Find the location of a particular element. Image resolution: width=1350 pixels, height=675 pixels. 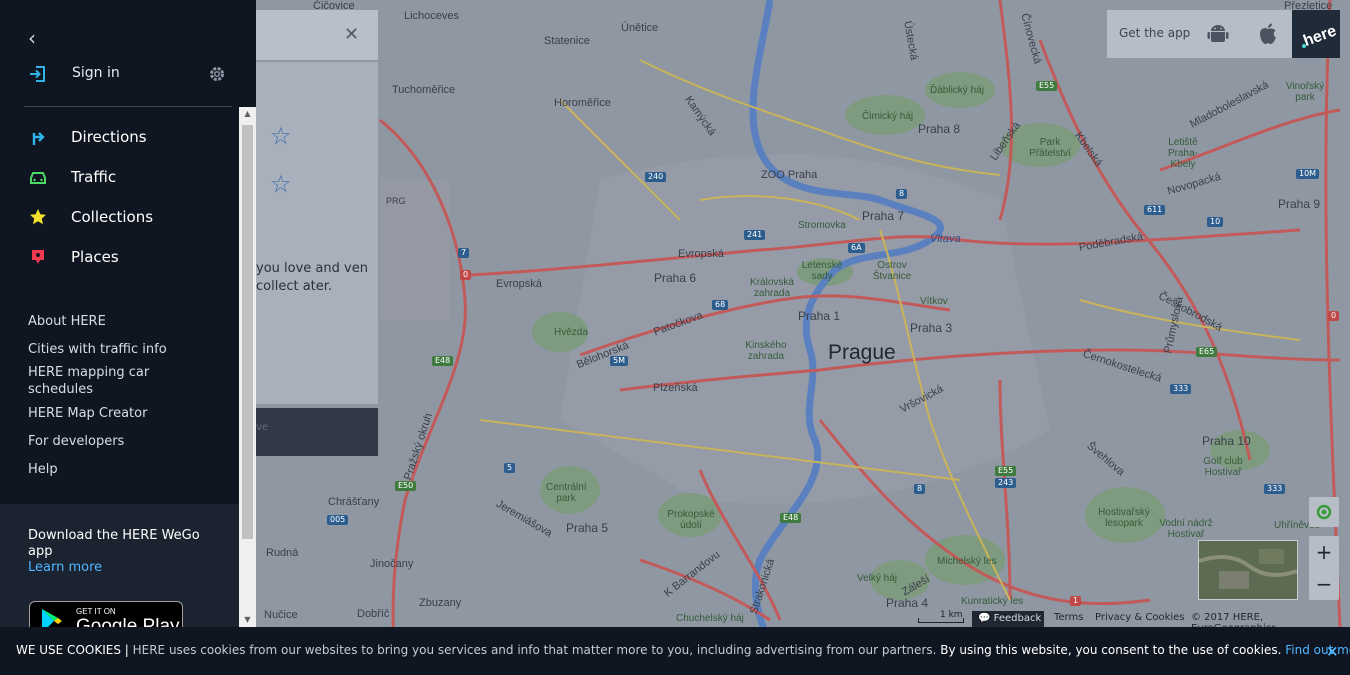

scroll-down-arrow-icon: ▼ is located at coordinates (247, 620).